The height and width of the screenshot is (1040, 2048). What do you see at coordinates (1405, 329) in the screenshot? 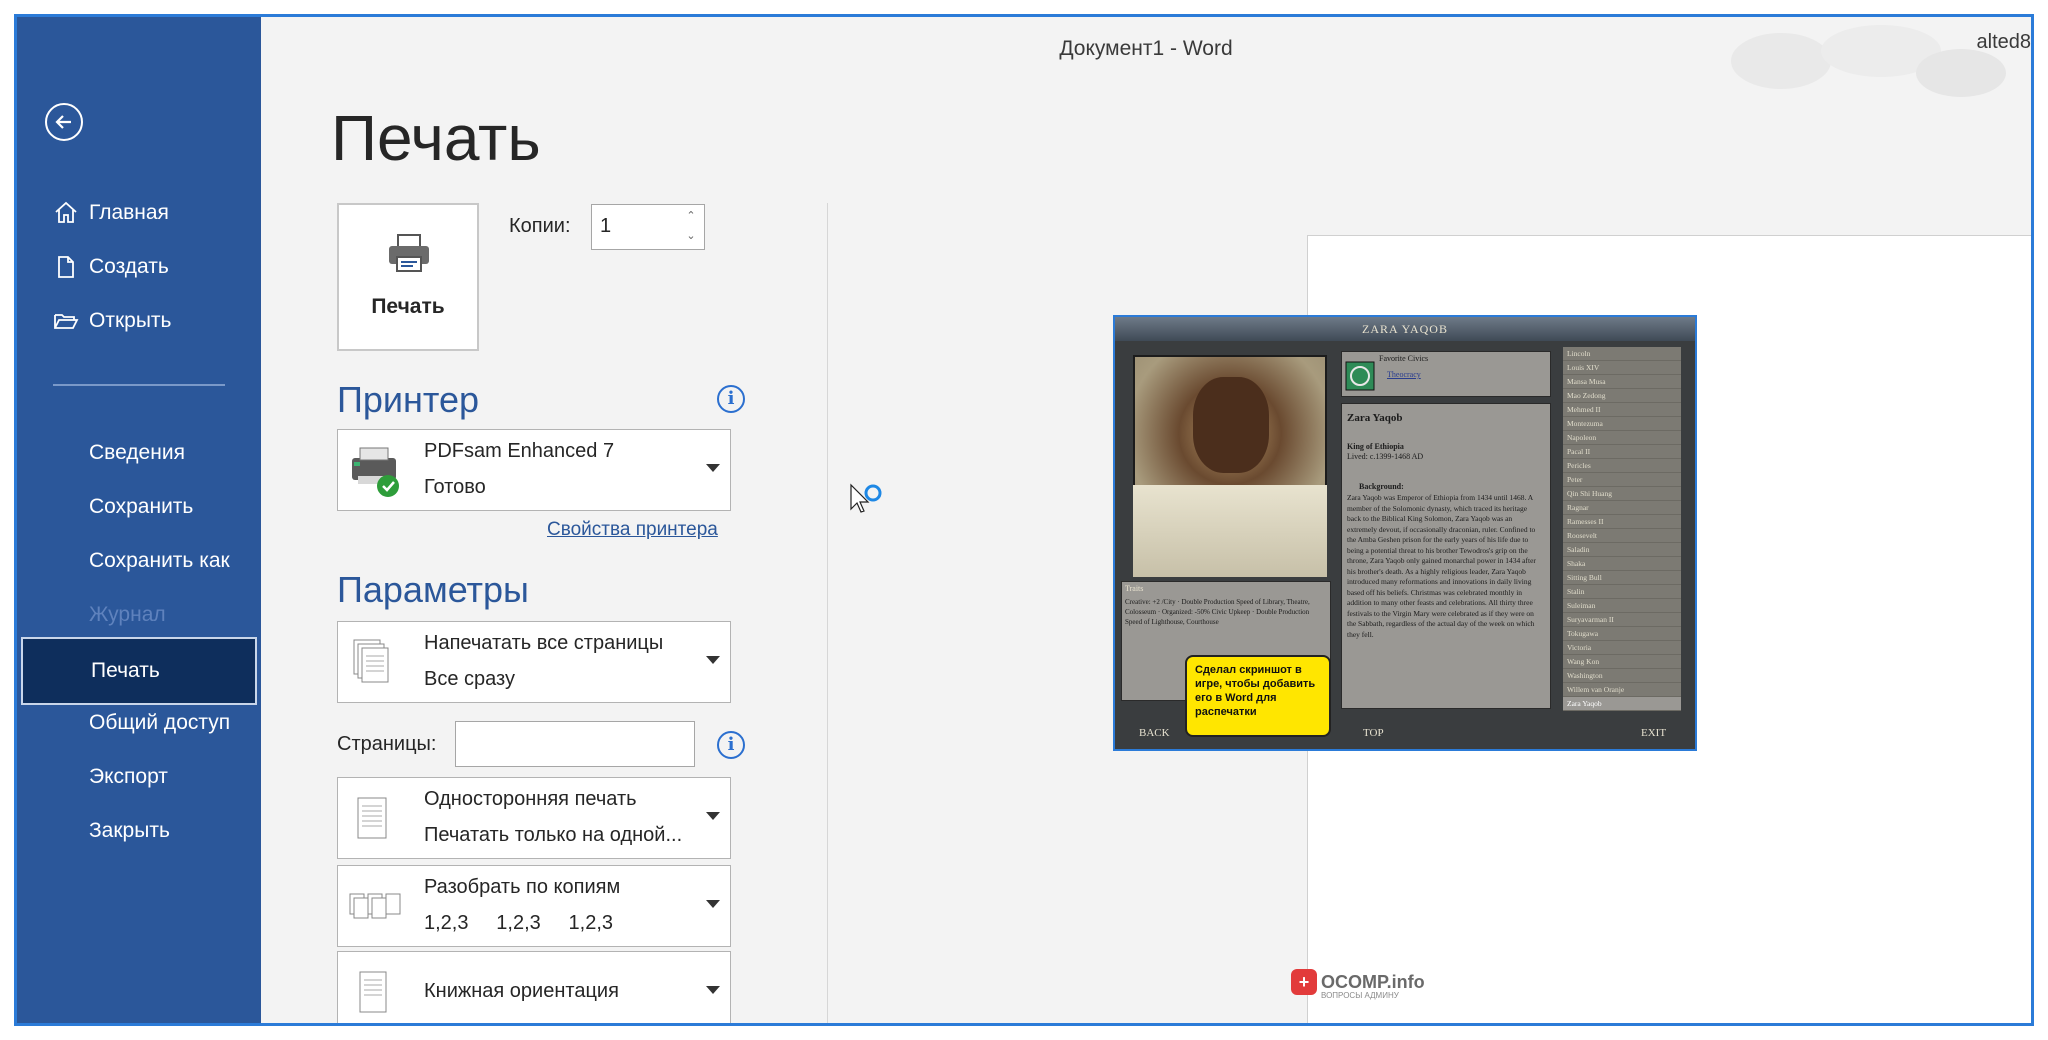
I see `game-title: ZARA YAQOB` at bounding box center [1405, 329].